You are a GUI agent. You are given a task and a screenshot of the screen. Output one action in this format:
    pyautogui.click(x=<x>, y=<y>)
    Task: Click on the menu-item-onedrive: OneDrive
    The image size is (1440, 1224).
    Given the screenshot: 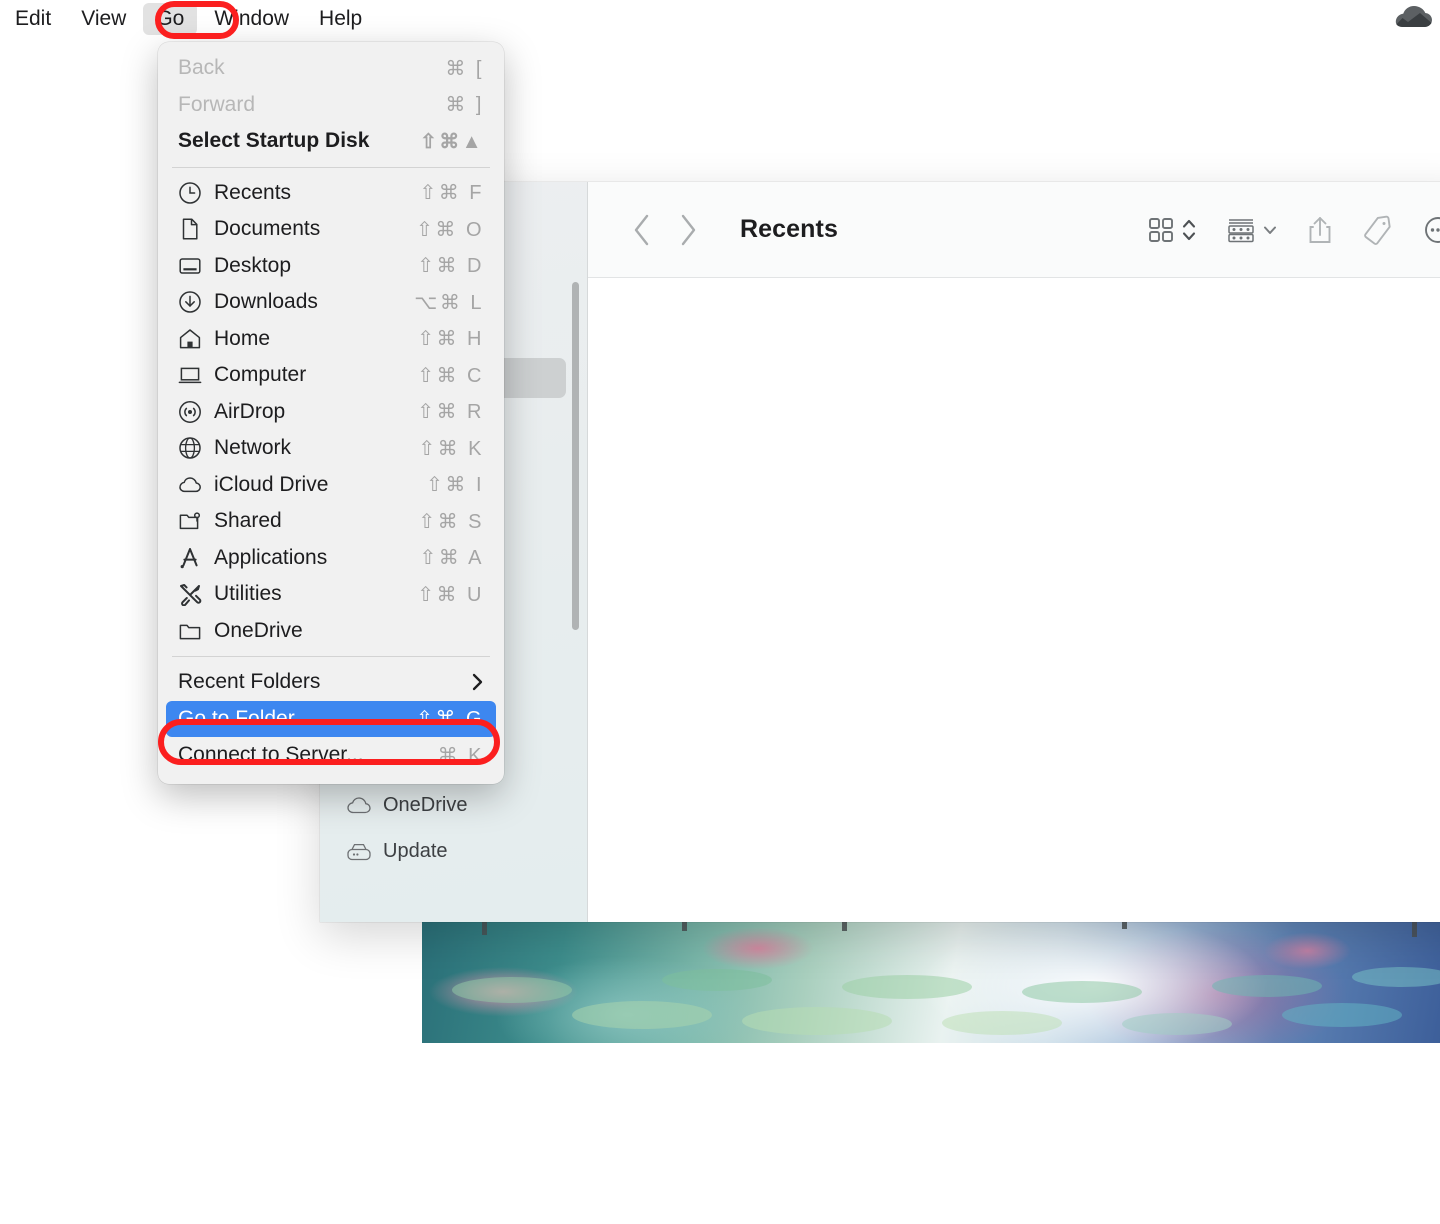 What is the action you would take?
    pyautogui.click(x=331, y=631)
    